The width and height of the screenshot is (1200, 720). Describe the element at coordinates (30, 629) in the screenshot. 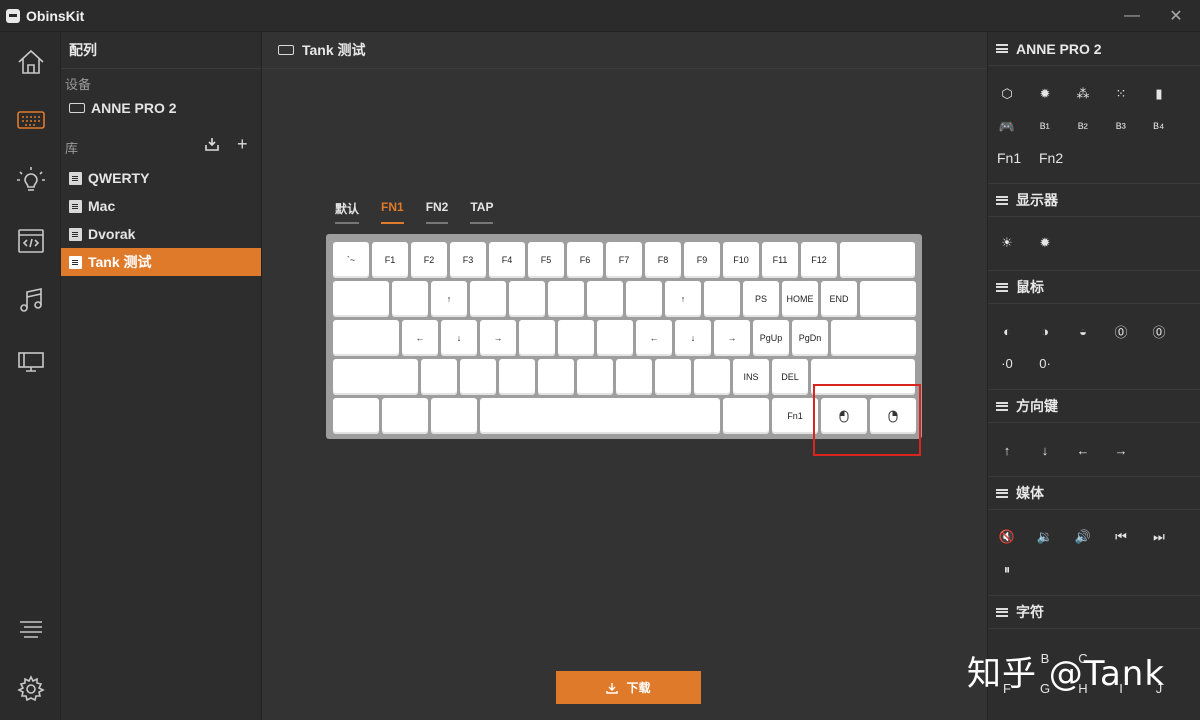

I see `list-icon` at that location.